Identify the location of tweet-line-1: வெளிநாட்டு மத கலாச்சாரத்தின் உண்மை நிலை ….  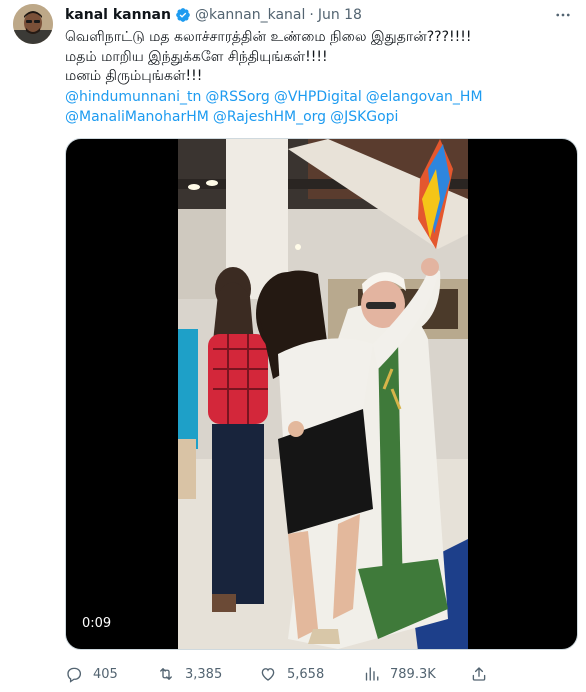
(268, 37).